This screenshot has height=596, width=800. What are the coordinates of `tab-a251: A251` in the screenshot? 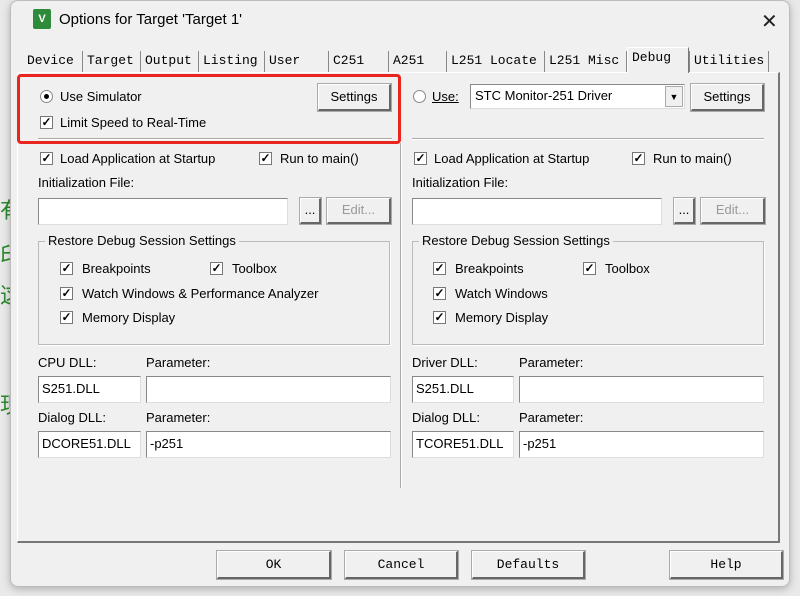 It's located at (418, 61).